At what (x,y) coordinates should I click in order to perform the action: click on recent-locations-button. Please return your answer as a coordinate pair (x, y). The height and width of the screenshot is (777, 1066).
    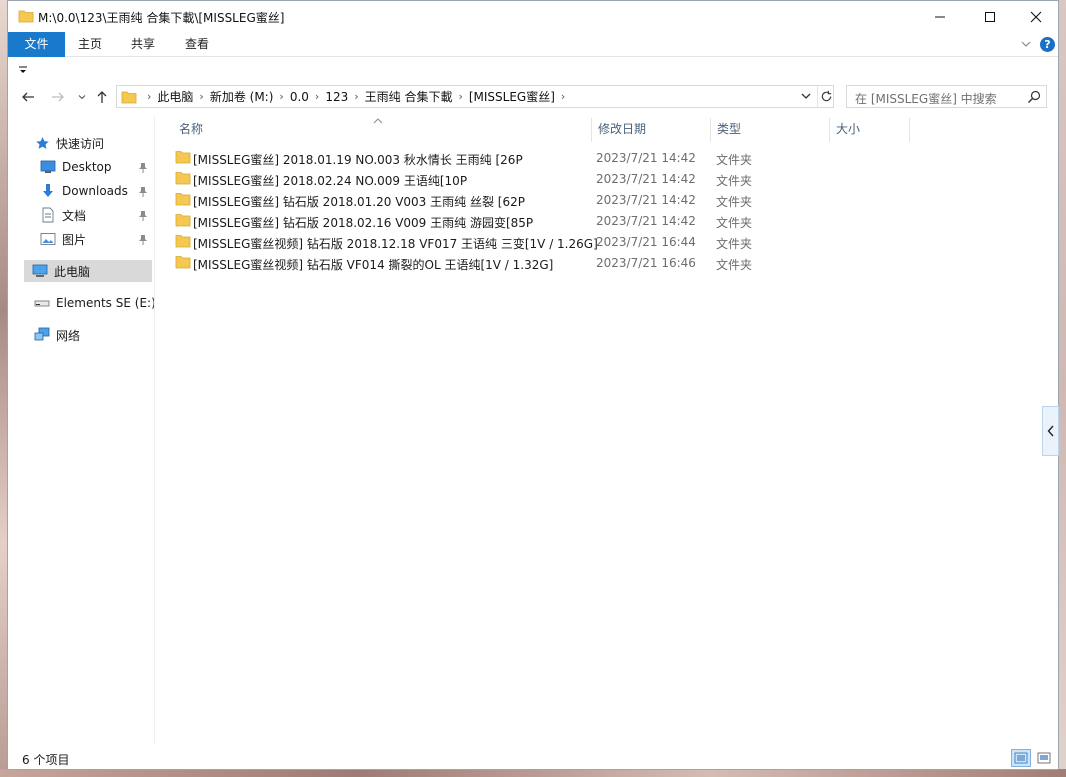
    Looking at the image, I should click on (82, 97).